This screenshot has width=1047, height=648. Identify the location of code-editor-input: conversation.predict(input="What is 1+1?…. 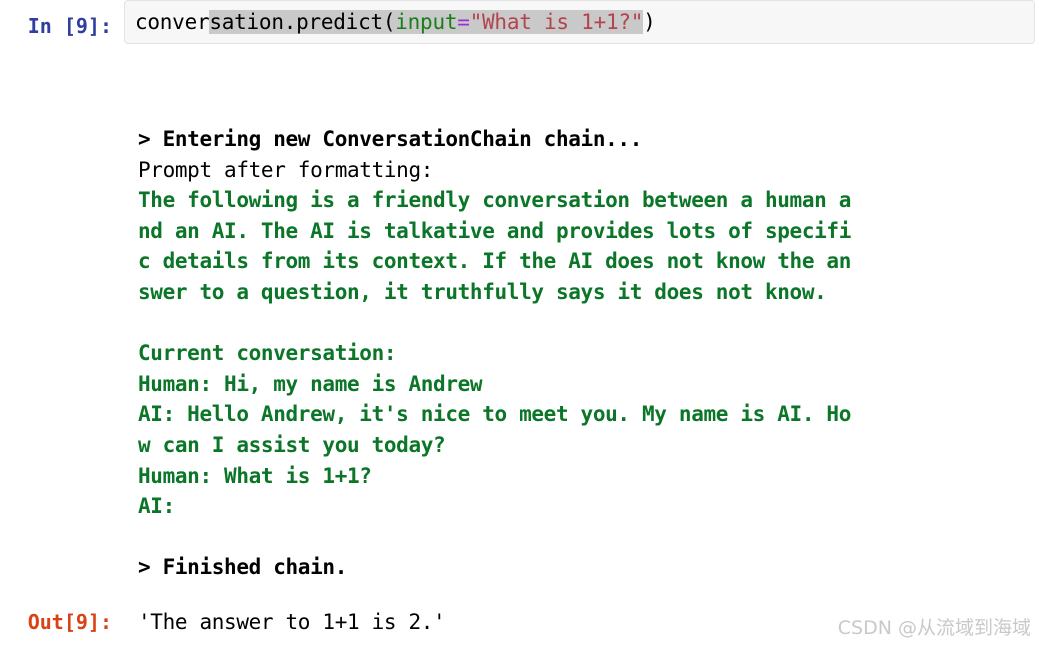
(579, 22).